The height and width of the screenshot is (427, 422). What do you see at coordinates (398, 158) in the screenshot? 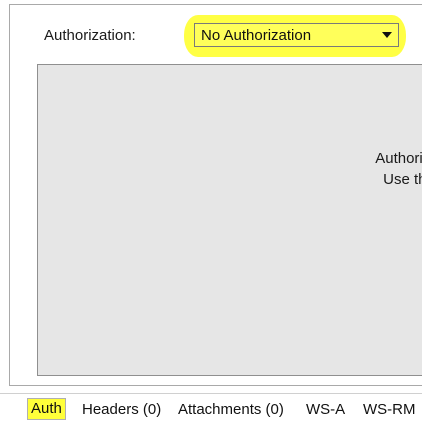
I see `auth-message-line1: Authorizat` at bounding box center [398, 158].